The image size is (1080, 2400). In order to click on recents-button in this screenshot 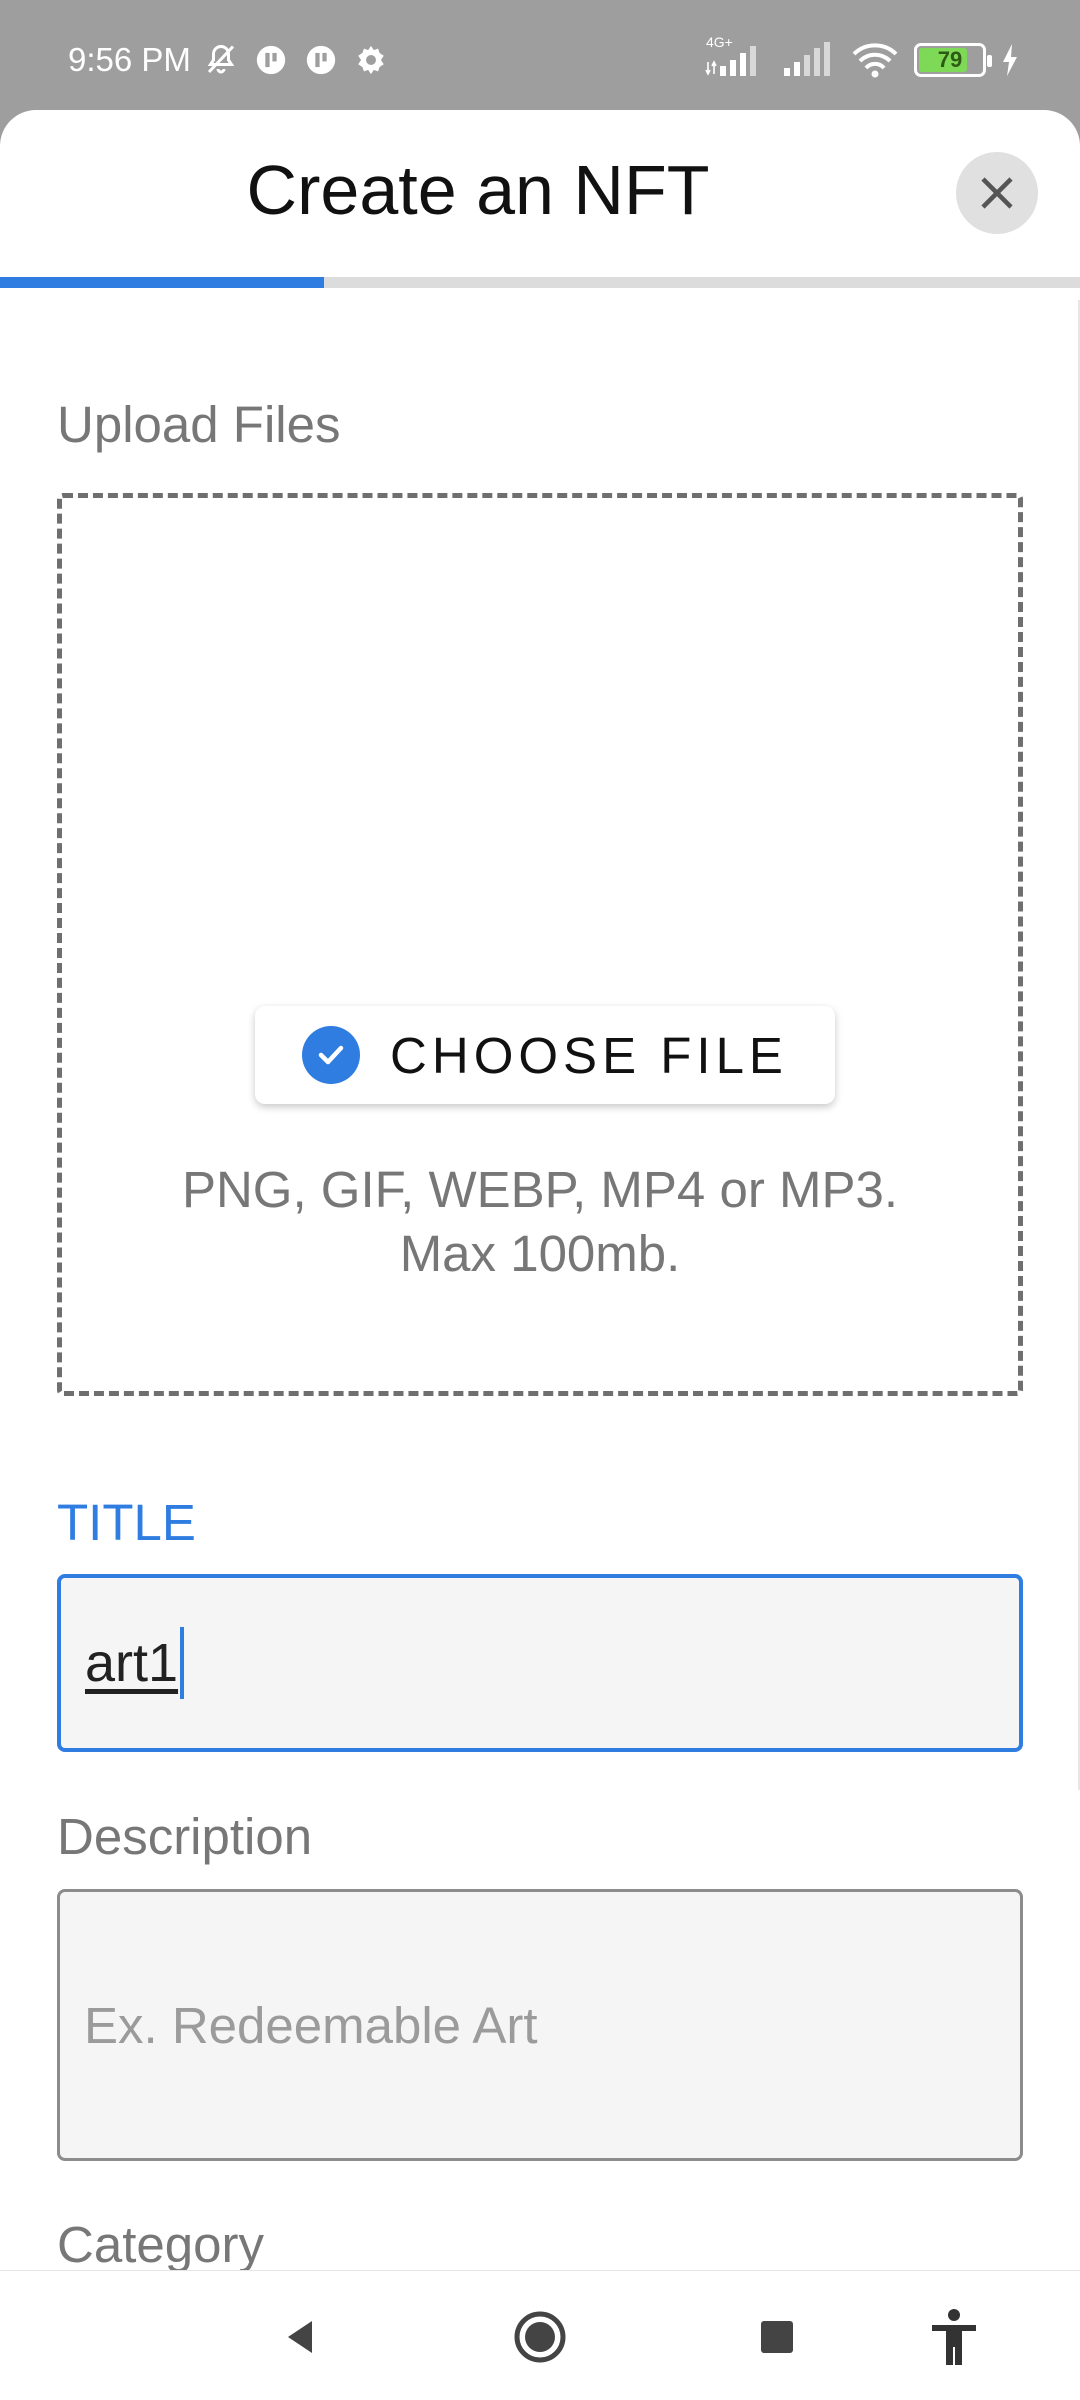, I will do `click(777, 2337)`.